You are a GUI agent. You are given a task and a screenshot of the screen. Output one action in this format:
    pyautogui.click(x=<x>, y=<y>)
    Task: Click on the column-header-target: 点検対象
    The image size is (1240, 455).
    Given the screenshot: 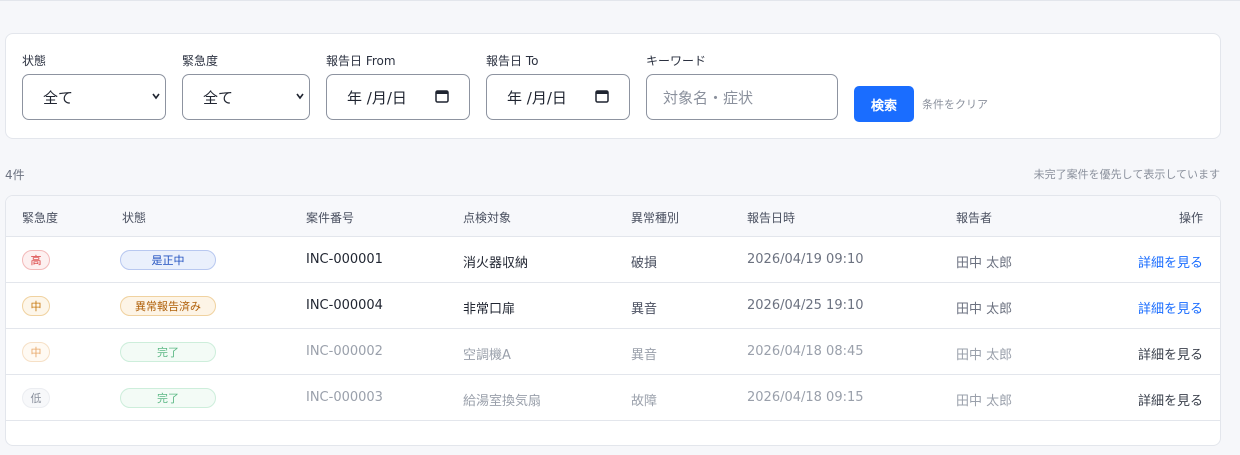 What is the action you would take?
    pyautogui.click(x=487, y=218)
    